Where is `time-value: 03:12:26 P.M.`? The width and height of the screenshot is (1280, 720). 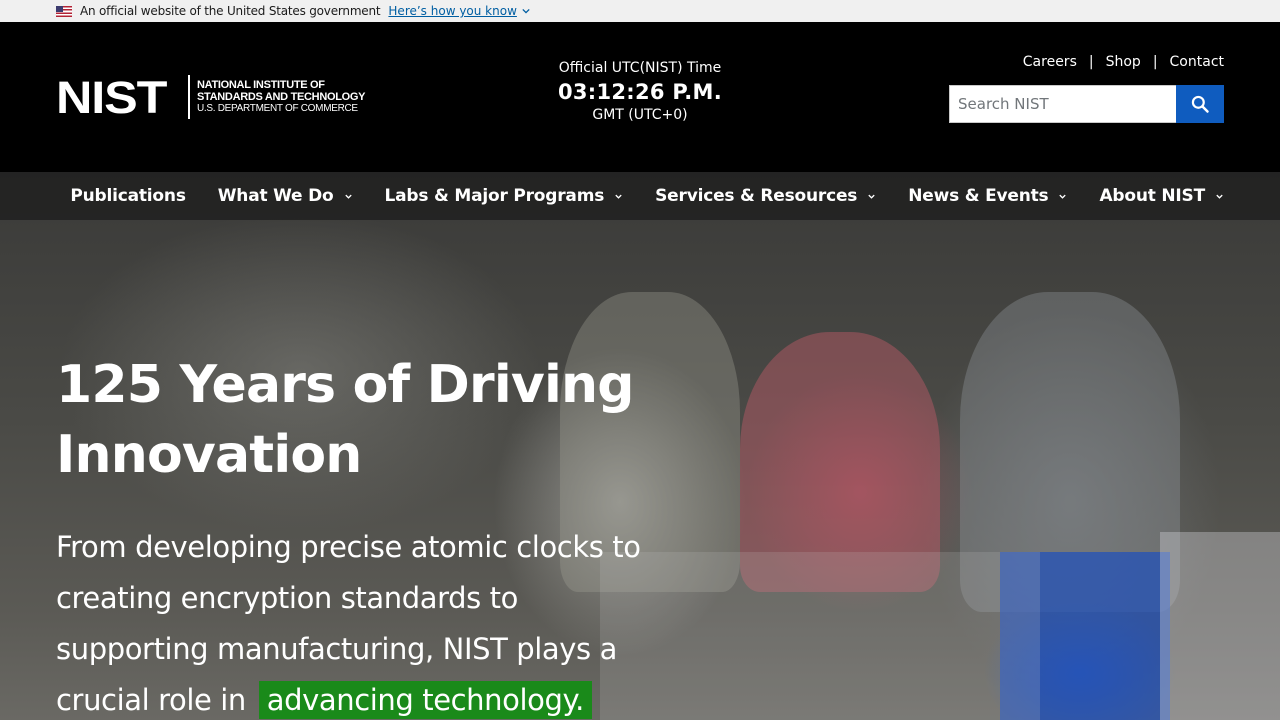 time-value: 03:12:26 P.M. is located at coordinates (640, 92).